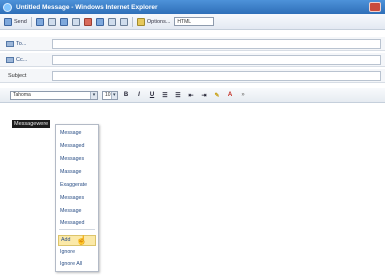 The height and width of the screenshot is (275, 385). What do you see at coordinates (31, 124) in the screenshot?
I see `selected-word: Messagewere` at bounding box center [31, 124].